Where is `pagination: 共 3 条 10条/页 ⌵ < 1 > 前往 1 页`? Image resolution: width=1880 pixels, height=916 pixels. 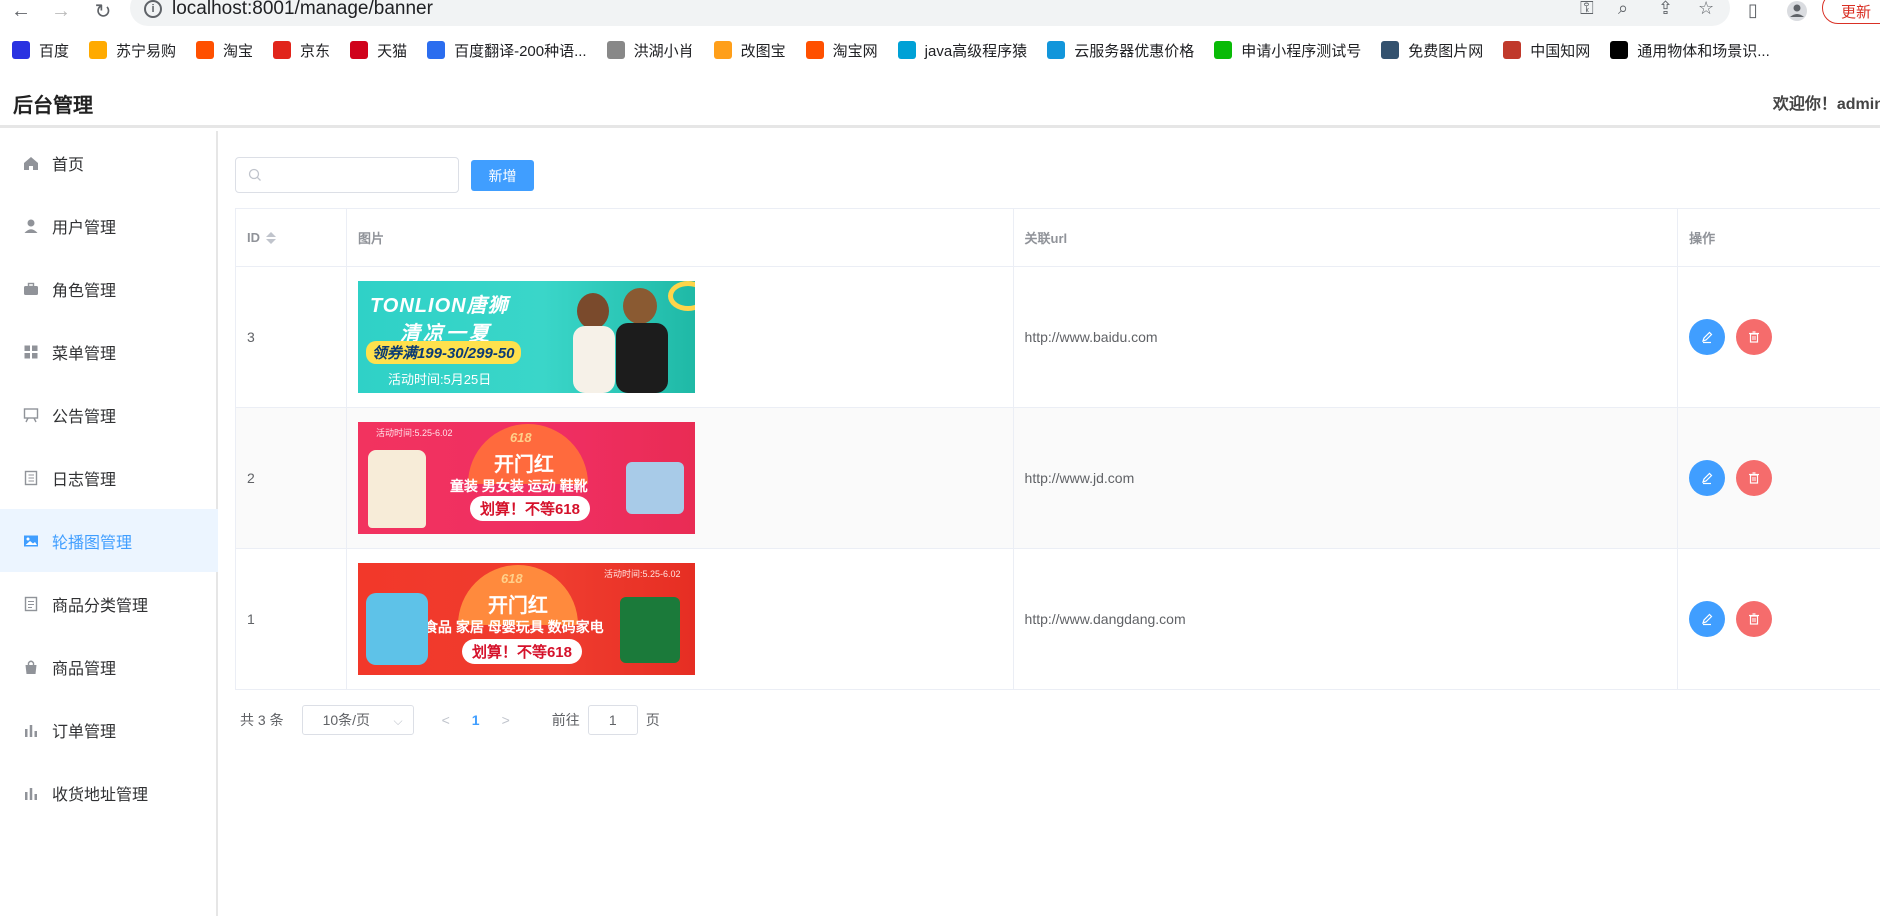
pagination: 共 3 条 10条/页 ⌵ < 1 > 前往 1 页 is located at coordinates (450, 720).